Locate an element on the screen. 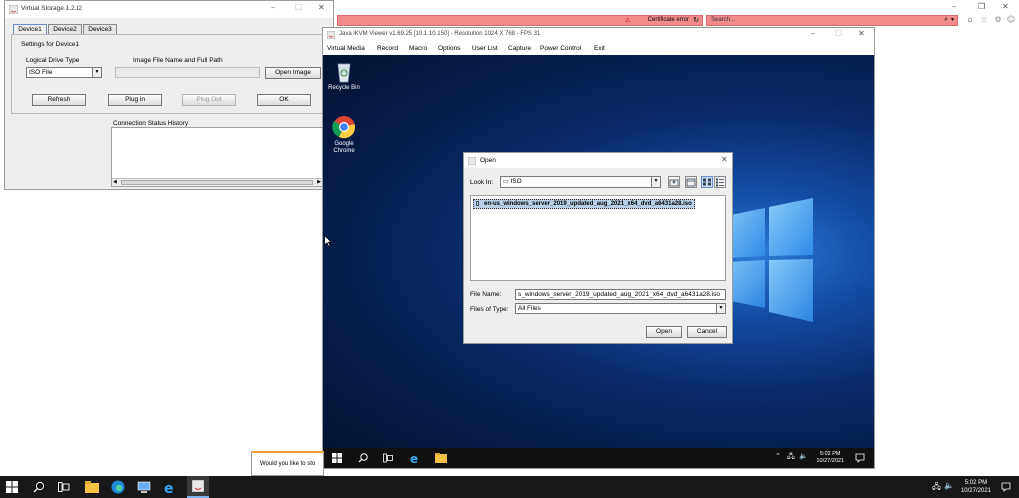 The width and height of the screenshot is (1019, 498). cancel-button: Cancel is located at coordinates (707, 332).